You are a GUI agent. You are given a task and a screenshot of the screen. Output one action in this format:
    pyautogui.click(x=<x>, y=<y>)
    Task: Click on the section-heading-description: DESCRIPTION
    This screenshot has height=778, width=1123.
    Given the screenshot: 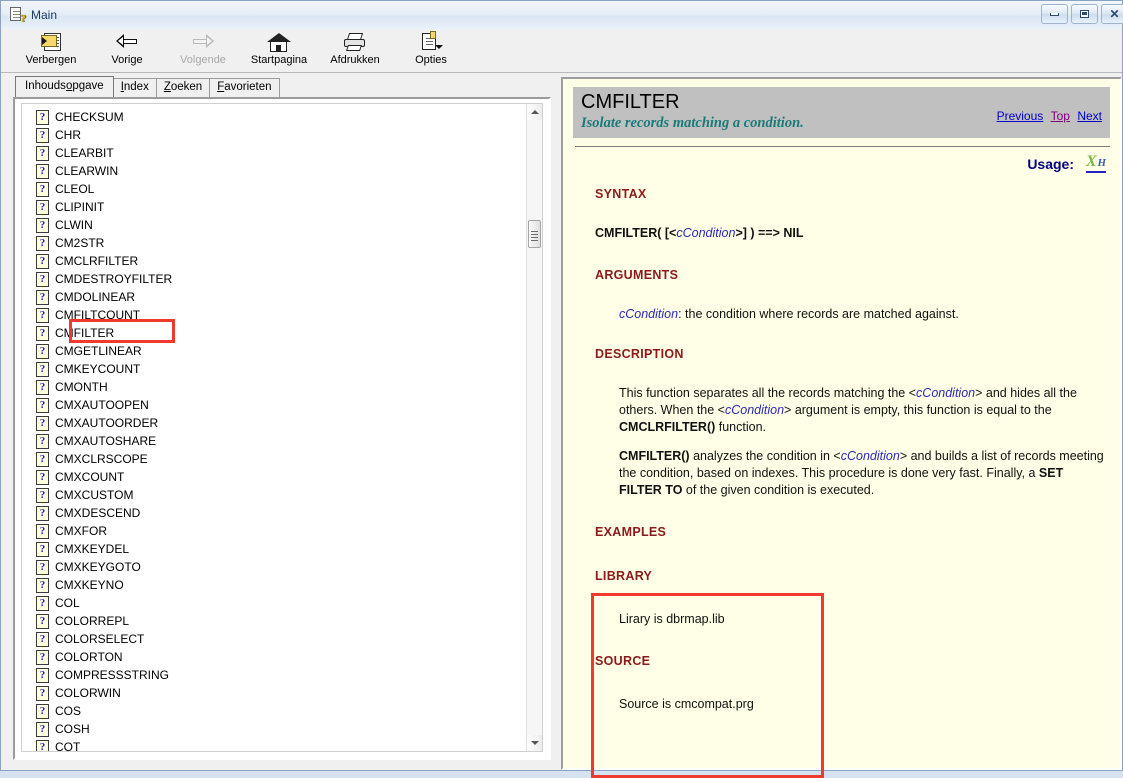 What is the action you would take?
    pyautogui.click(x=639, y=354)
    